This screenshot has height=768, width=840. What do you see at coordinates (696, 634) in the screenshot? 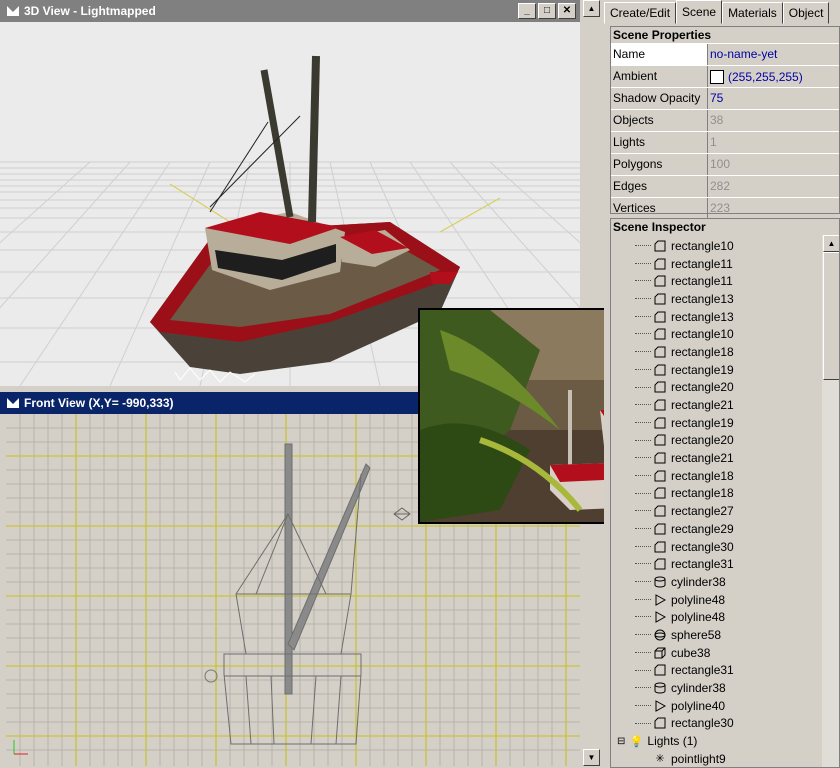
I see `list-item-label: sphere58` at bounding box center [696, 634].